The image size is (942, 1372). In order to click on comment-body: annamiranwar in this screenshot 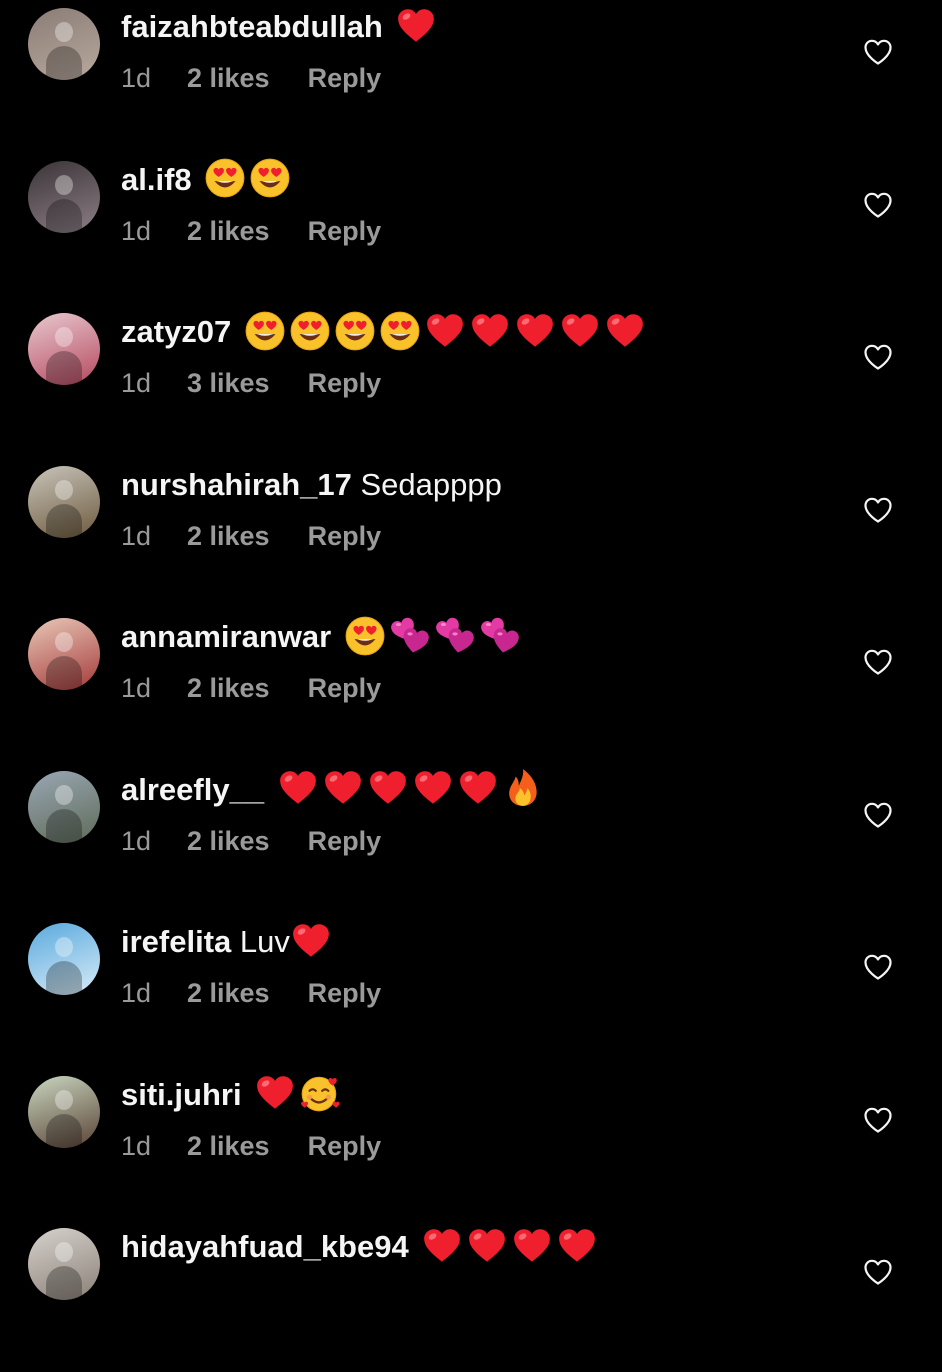, I will do `click(321, 637)`.